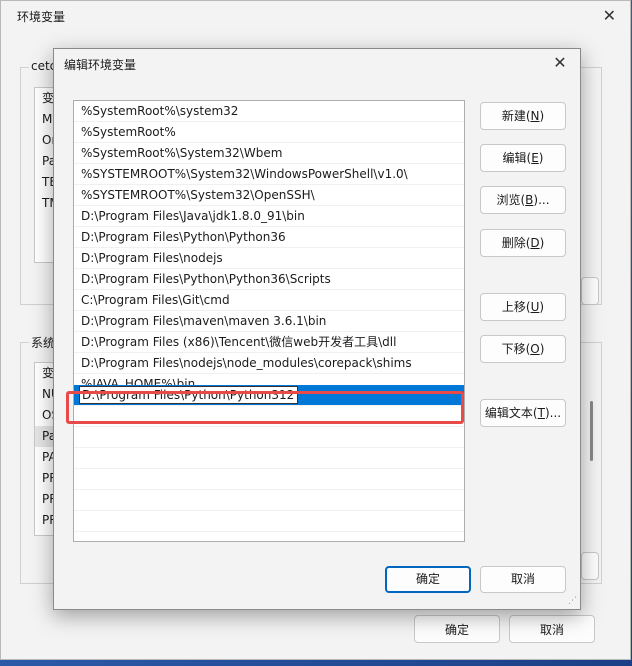  Describe the element at coordinates (523, 243) in the screenshot. I see `delete-button: 删除(D)` at that location.